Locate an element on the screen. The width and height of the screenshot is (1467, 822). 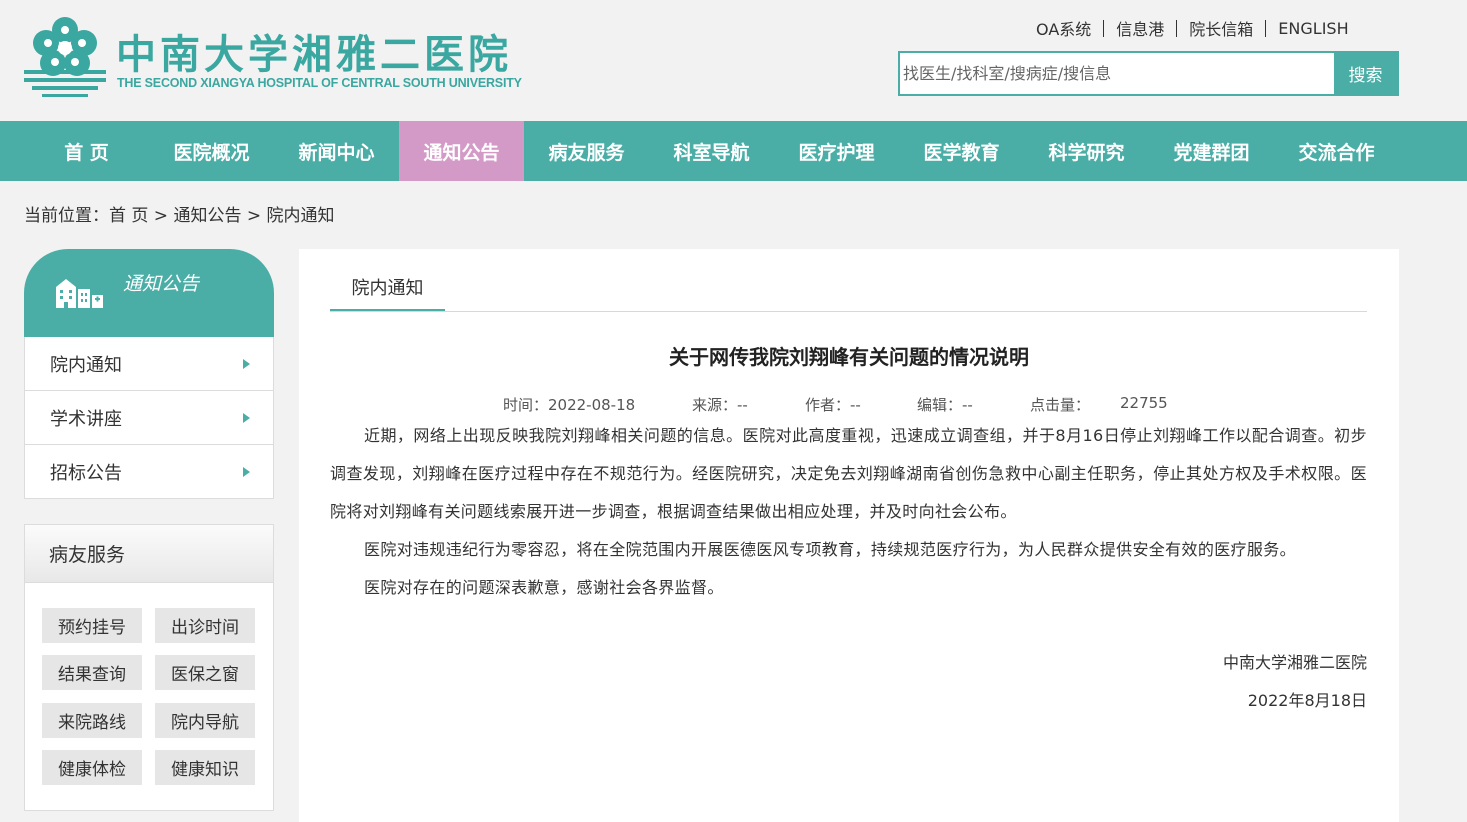
nav-item-party: 党建群团 is located at coordinates (1211, 151).